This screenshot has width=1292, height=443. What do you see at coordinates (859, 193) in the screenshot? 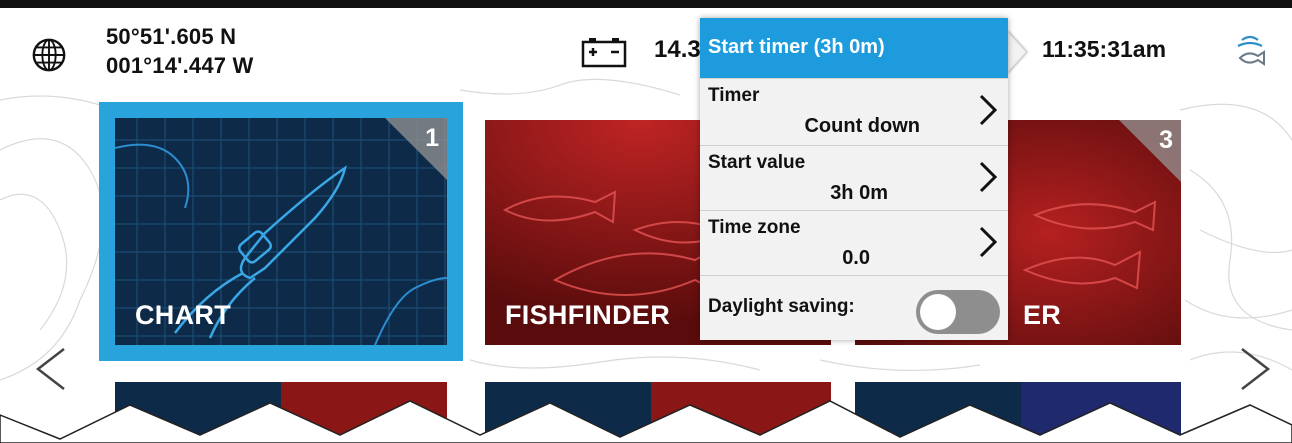
I see `start-value-value: 3h 0m` at bounding box center [859, 193].